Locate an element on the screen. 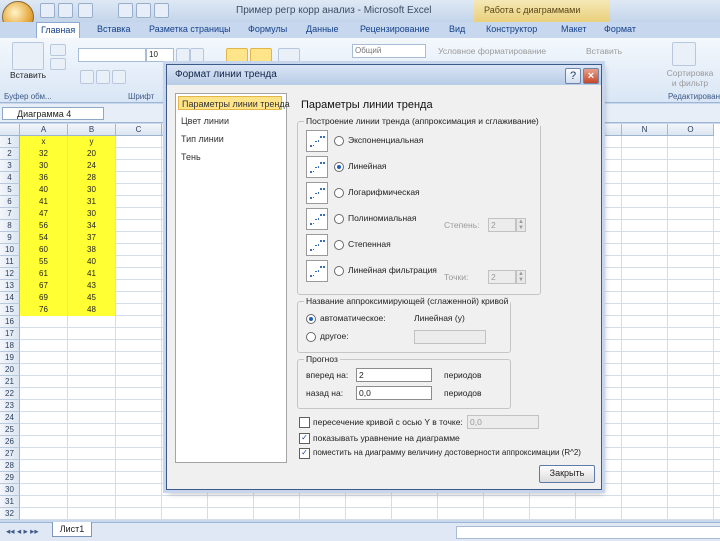  row-header: 9 is located at coordinates (10, 238).